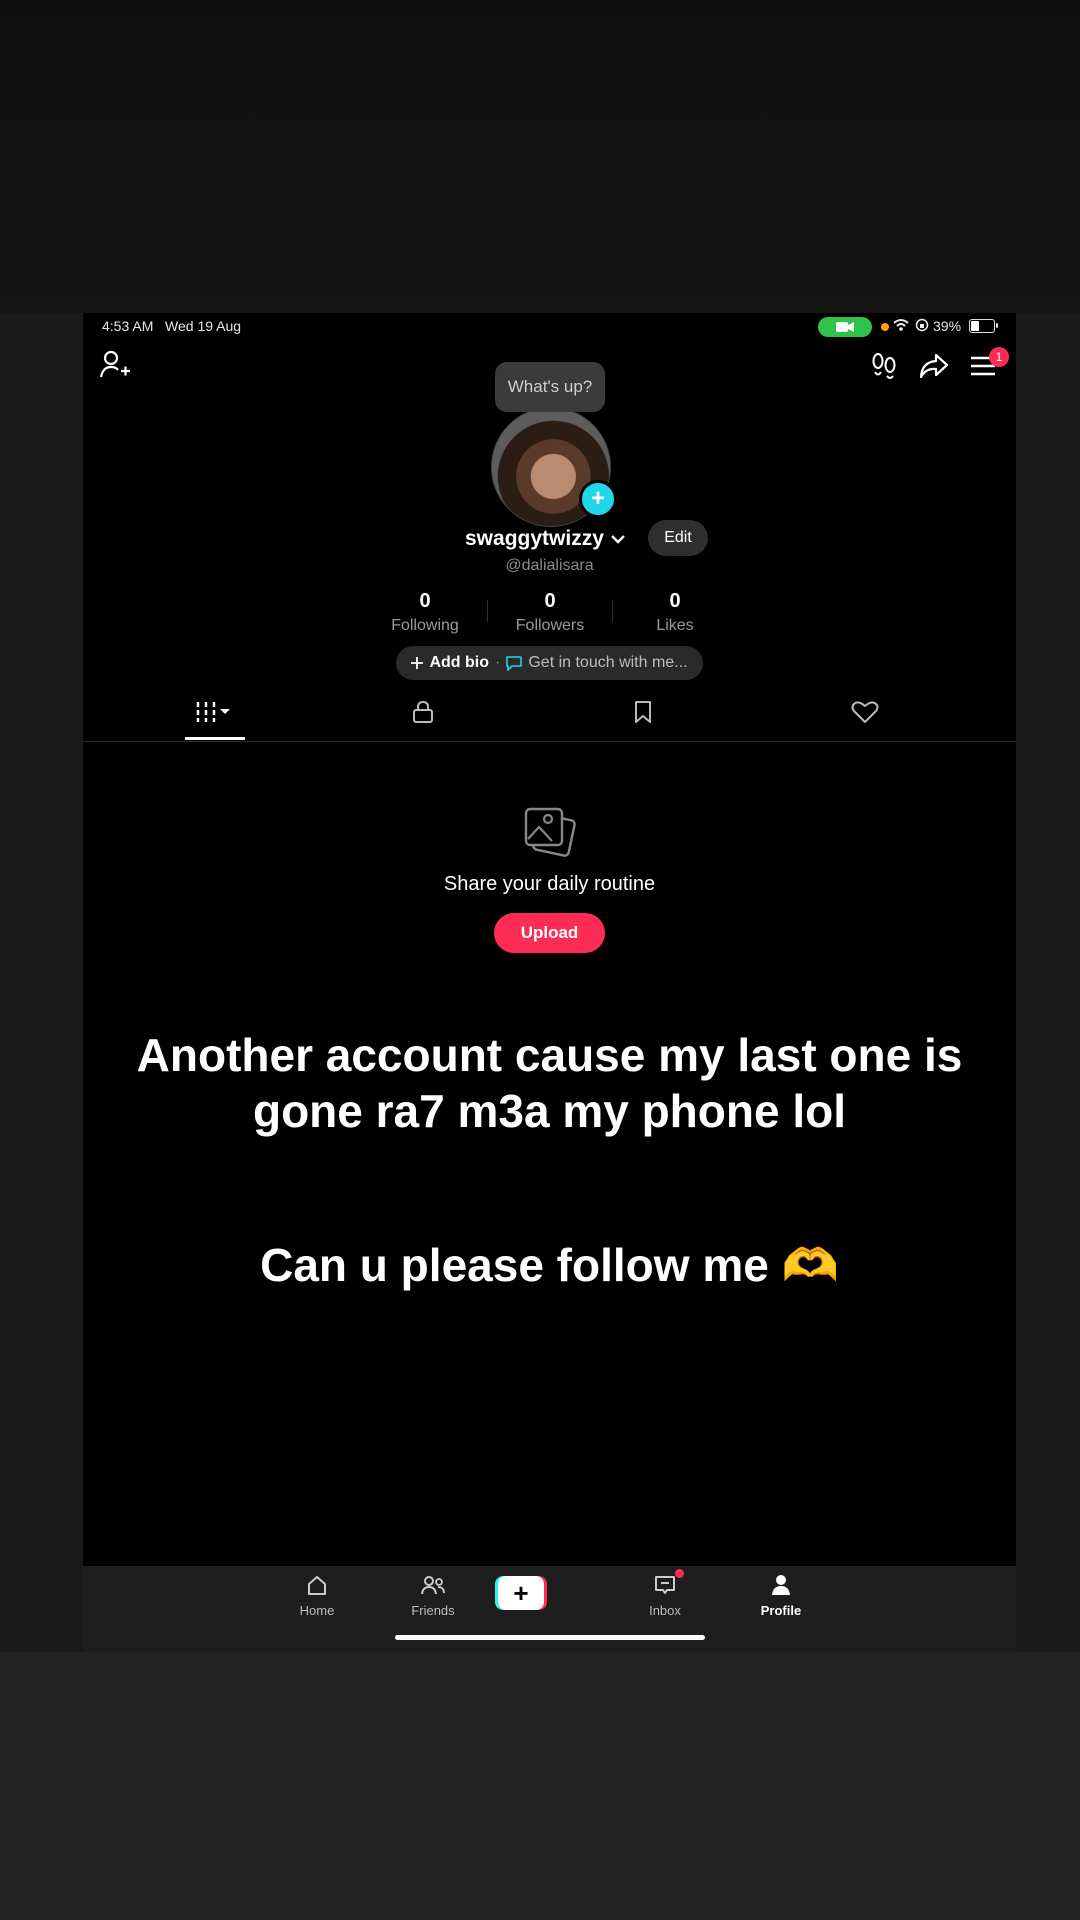  What do you see at coordinates (618, 539) in the screenshot?
I see `chevron-down-icon` at bounding box center [618, 539].